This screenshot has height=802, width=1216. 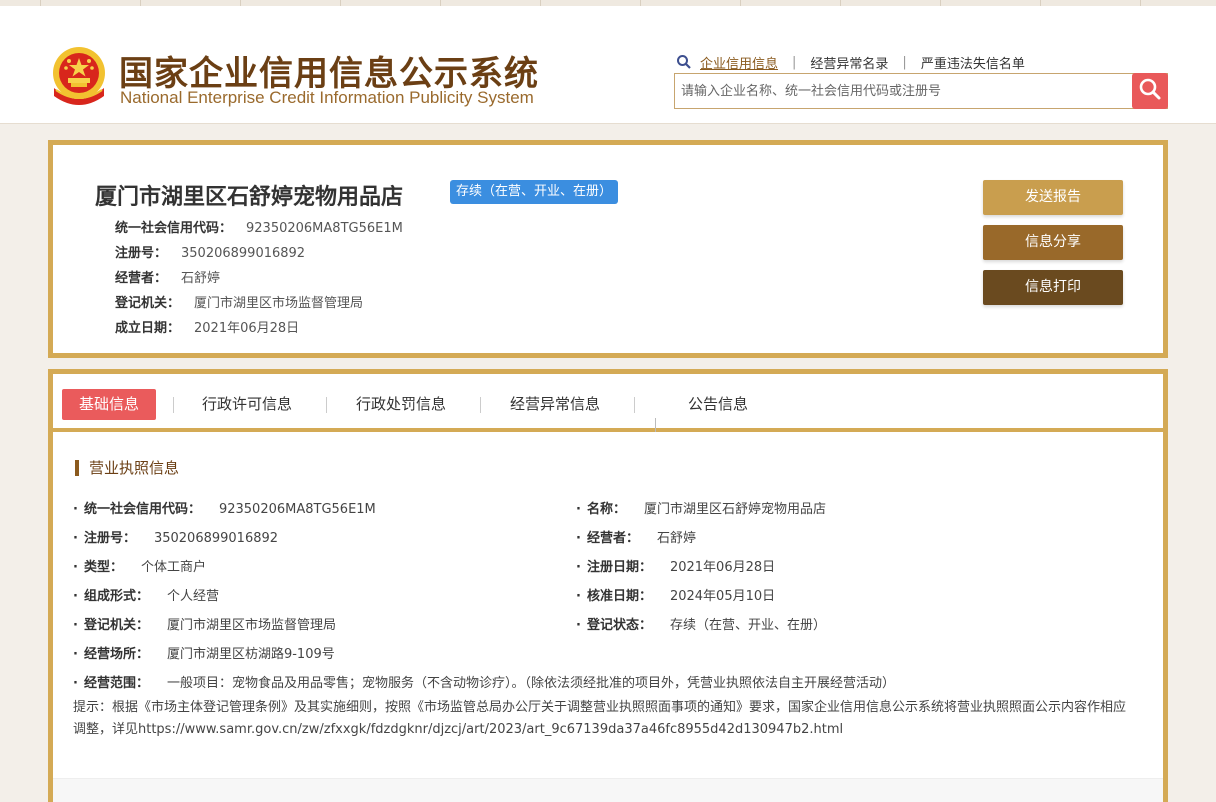 I want to click on send-report-button: 发送报告, so click(x=1053, y=197).